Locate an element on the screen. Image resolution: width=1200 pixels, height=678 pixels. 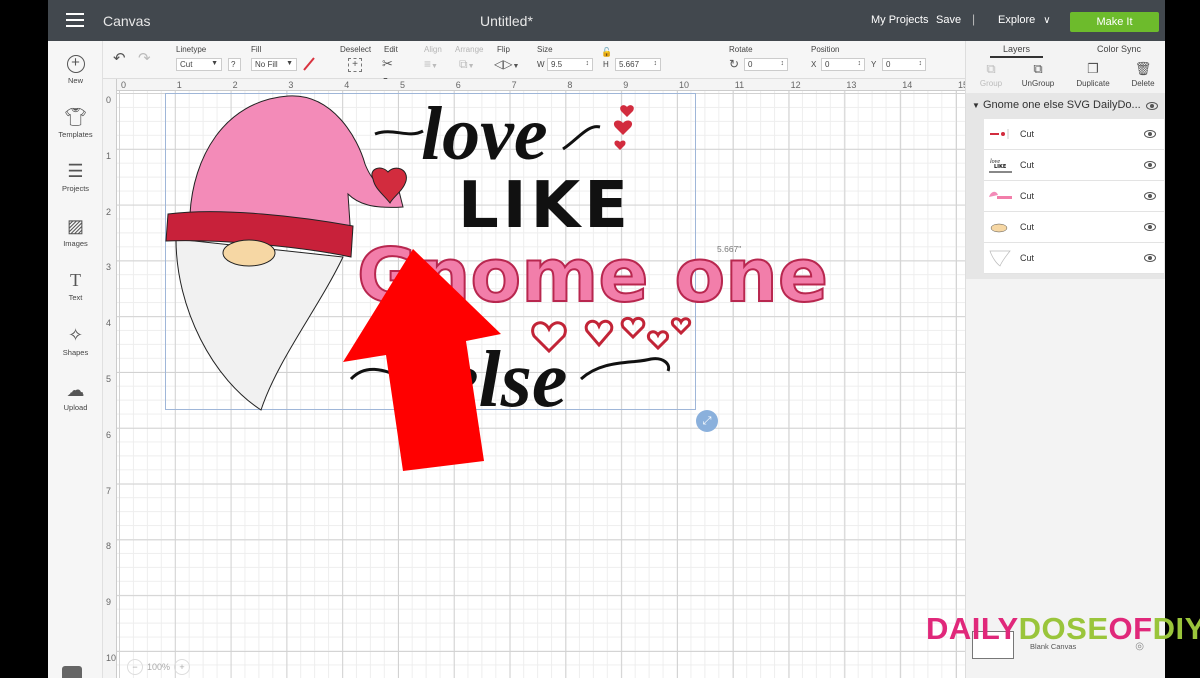
tab-color-sync: Color Sync is located at coordinates (1119, 49).